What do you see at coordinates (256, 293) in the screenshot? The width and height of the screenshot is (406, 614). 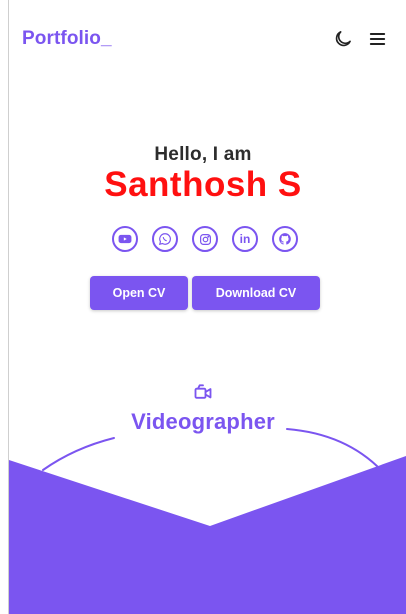 I see `download-cv-button: Download CV` at bounding box center [256, 293].